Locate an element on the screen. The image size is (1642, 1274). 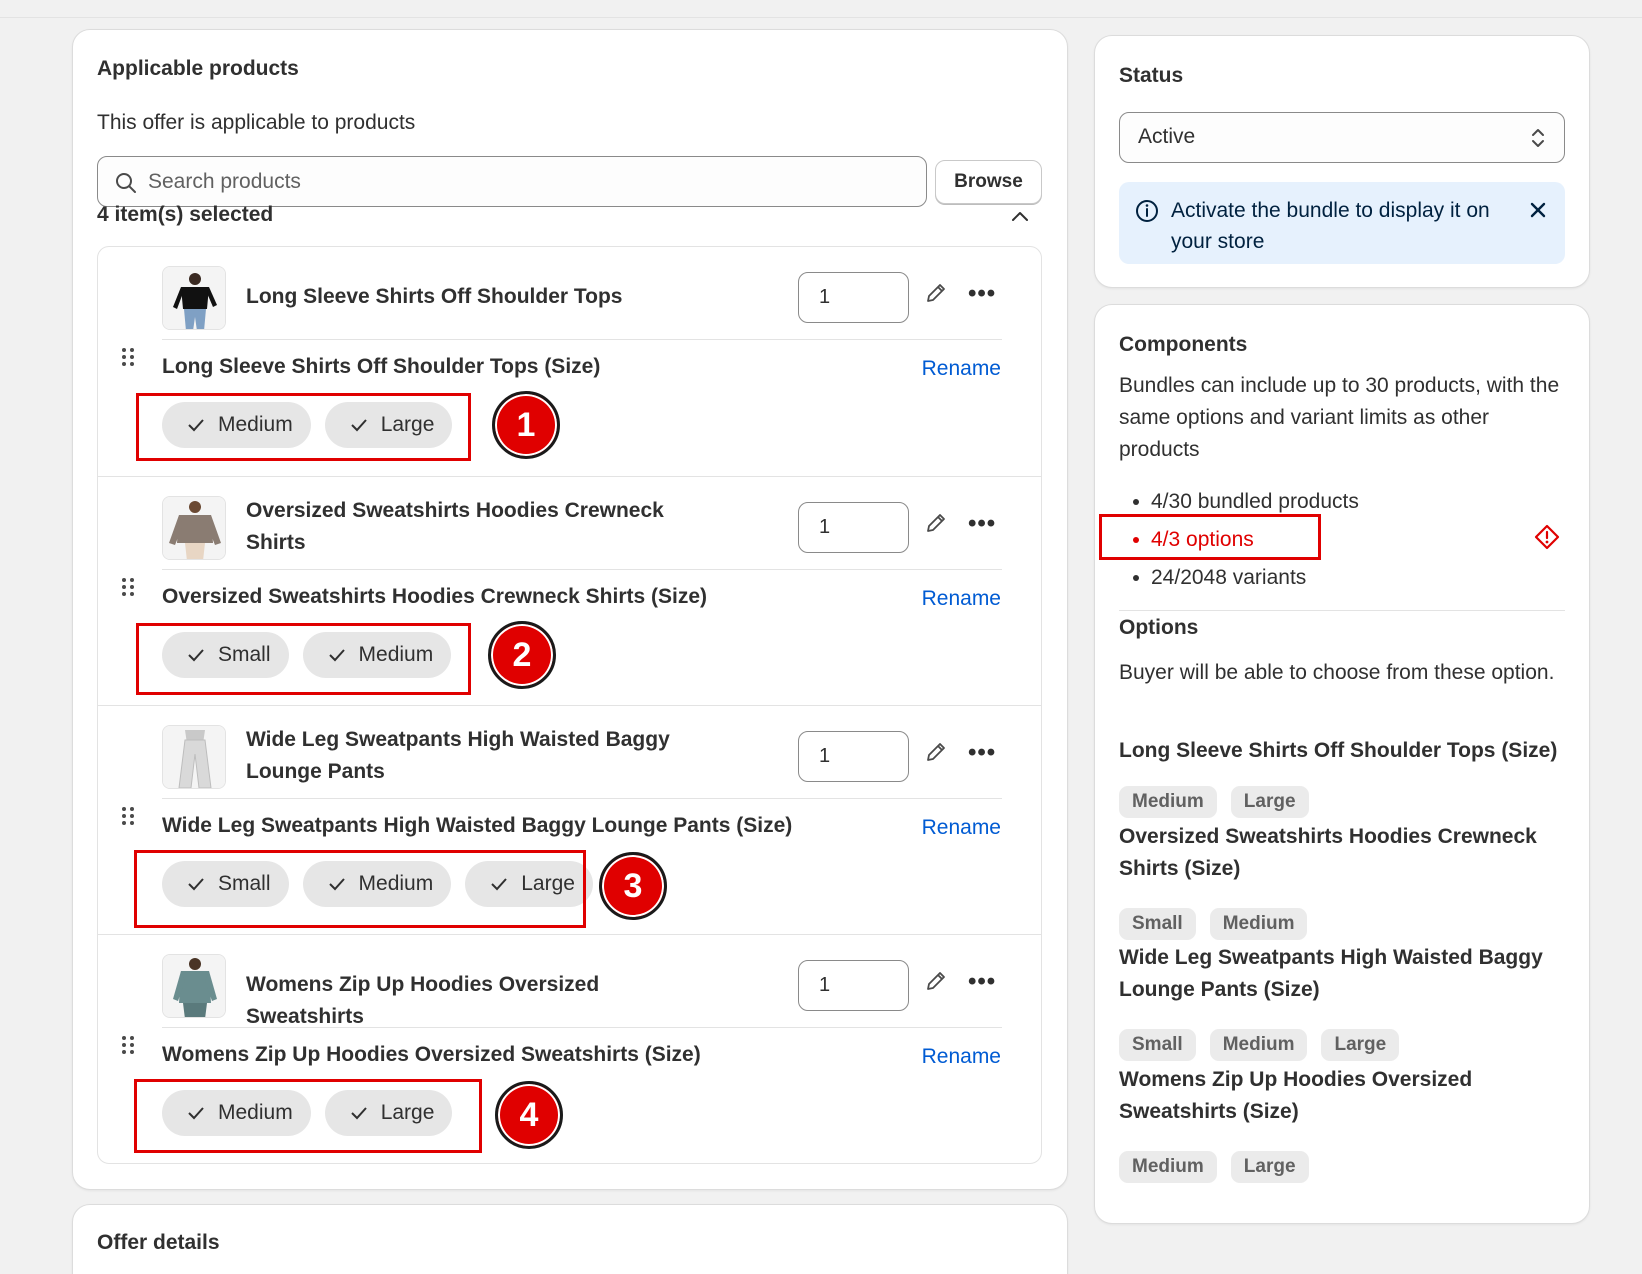
close-icon is located at coordinates (1538, 210).